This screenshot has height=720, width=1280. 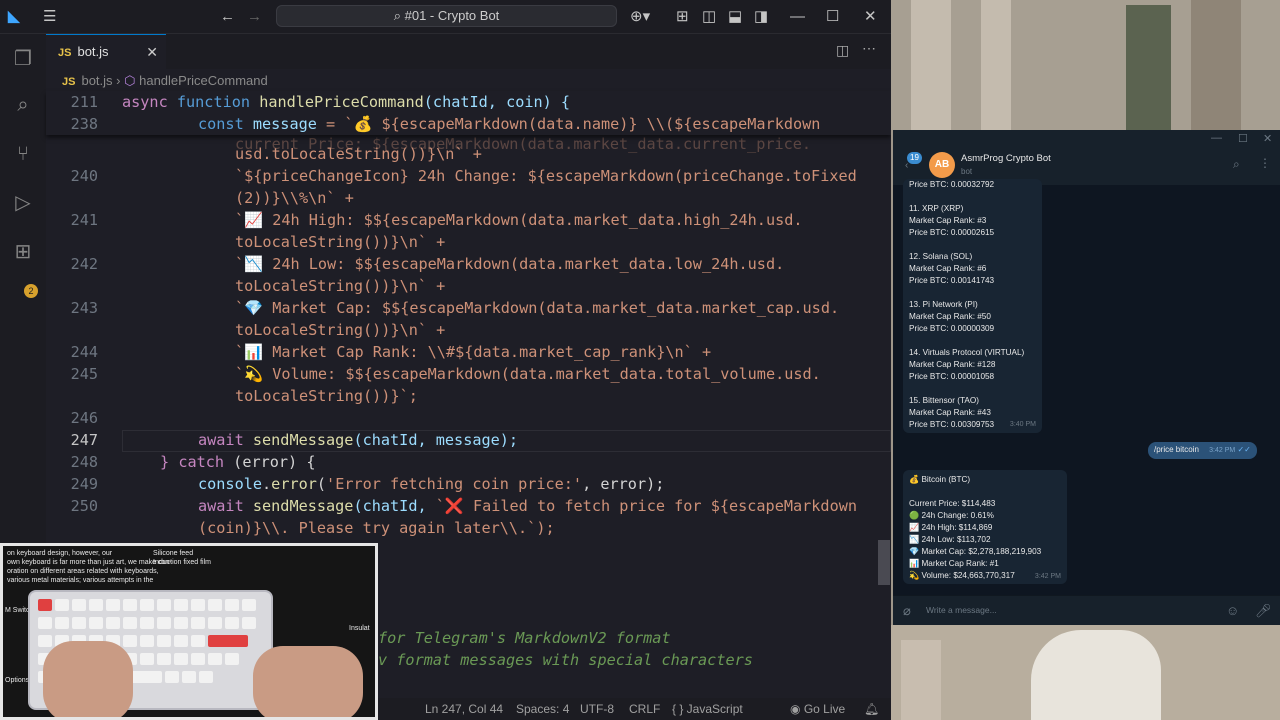 I want to click on building-ornament, so click(x=1216, y=65).